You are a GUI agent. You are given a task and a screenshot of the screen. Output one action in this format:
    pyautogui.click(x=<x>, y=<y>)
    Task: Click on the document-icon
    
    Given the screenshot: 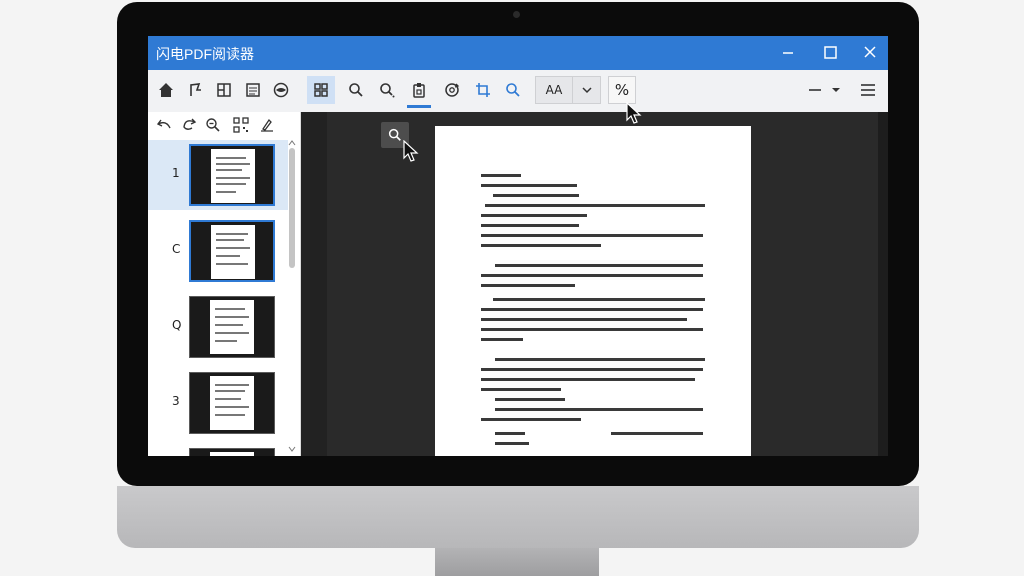 What is the action you would take?
    pyautogui.click(x=253, y=90)
    